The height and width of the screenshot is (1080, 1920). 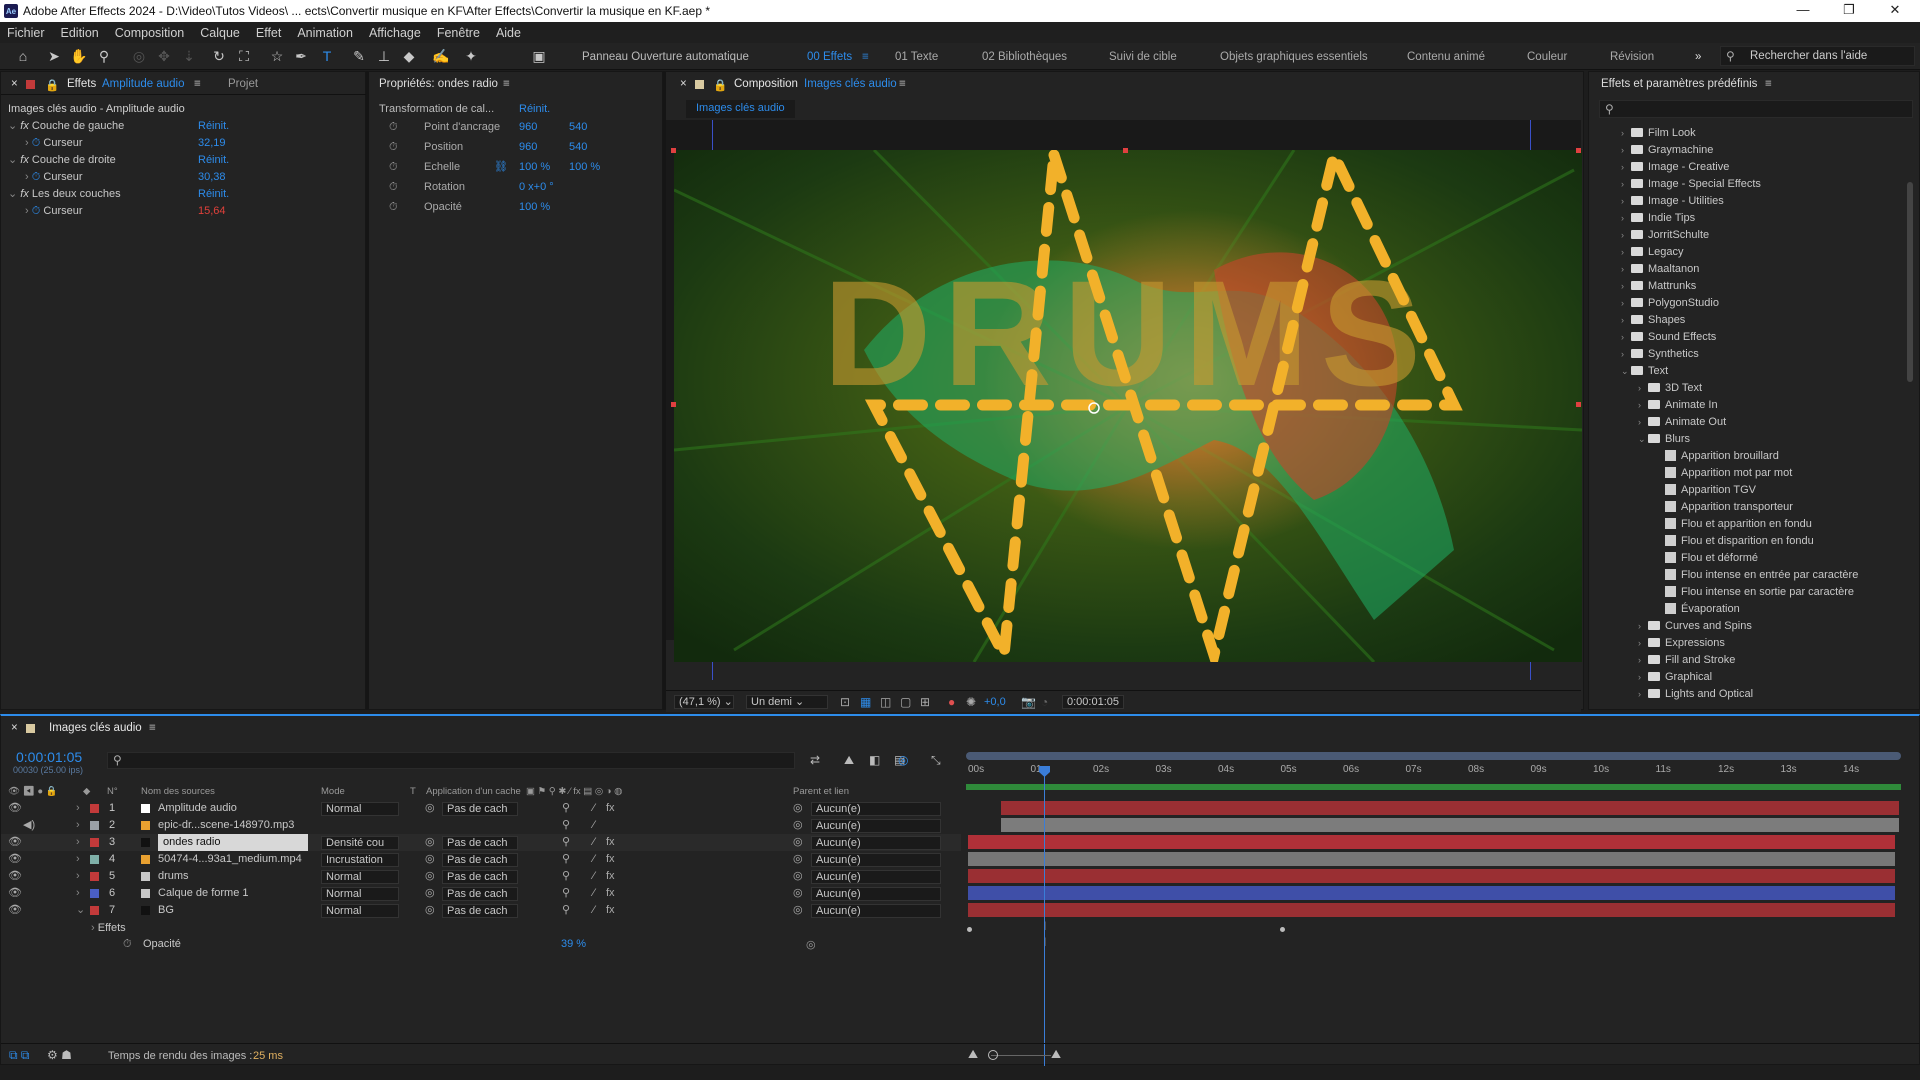 I want to click on tab-projet: Projet, so click(x=243, y=84).